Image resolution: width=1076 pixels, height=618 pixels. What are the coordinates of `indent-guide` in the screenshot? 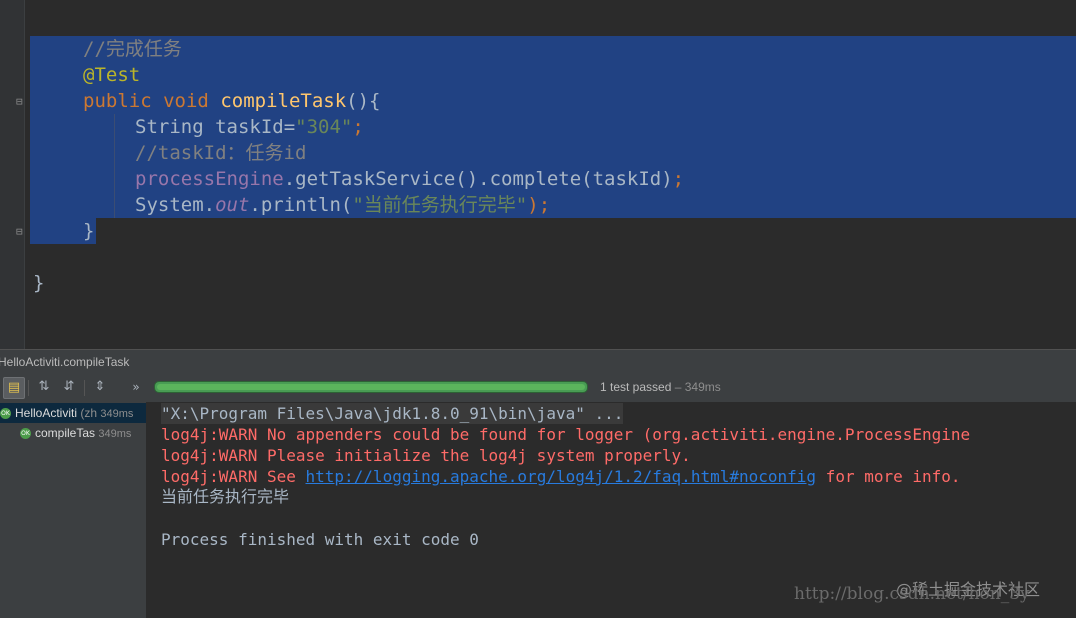 It's located at (114, 166).